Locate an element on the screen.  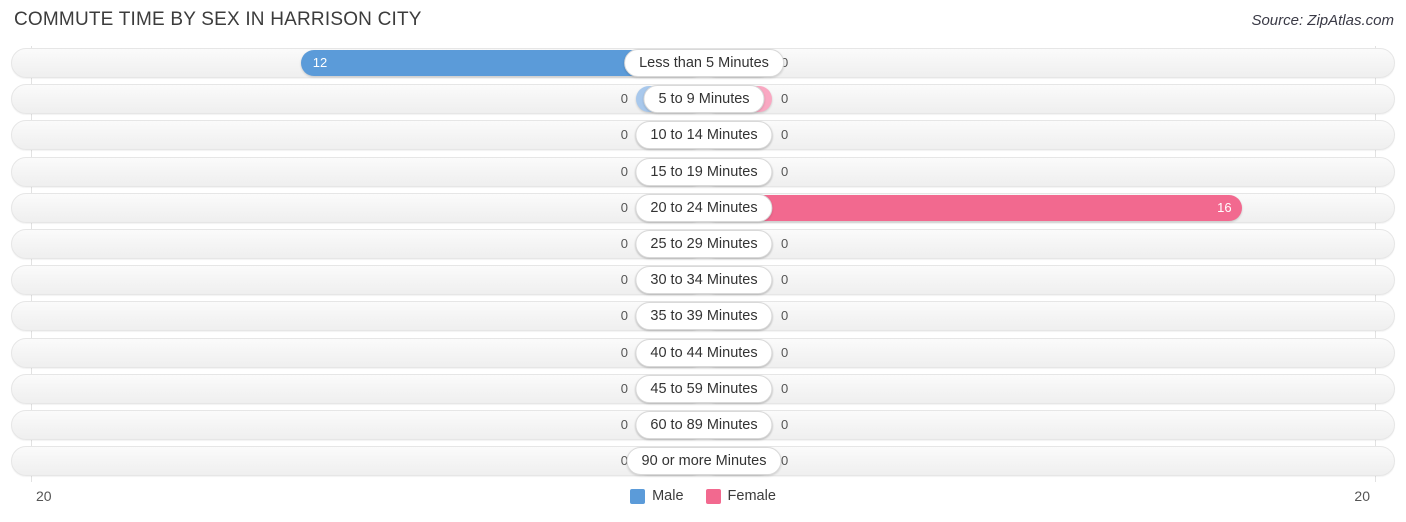
table-row: 0 0 30 to 34 Minutes is located at coordinates (703, 280).